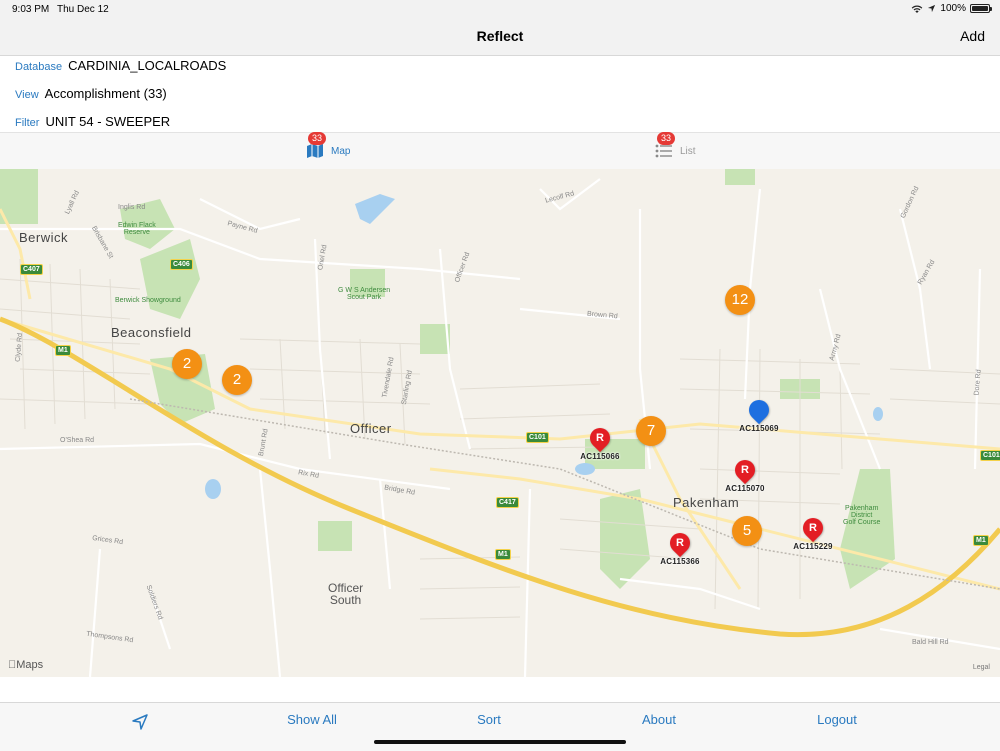 This screenshot has width=1000, height=751. I want to click on locate-me-button, so click(140, 723).